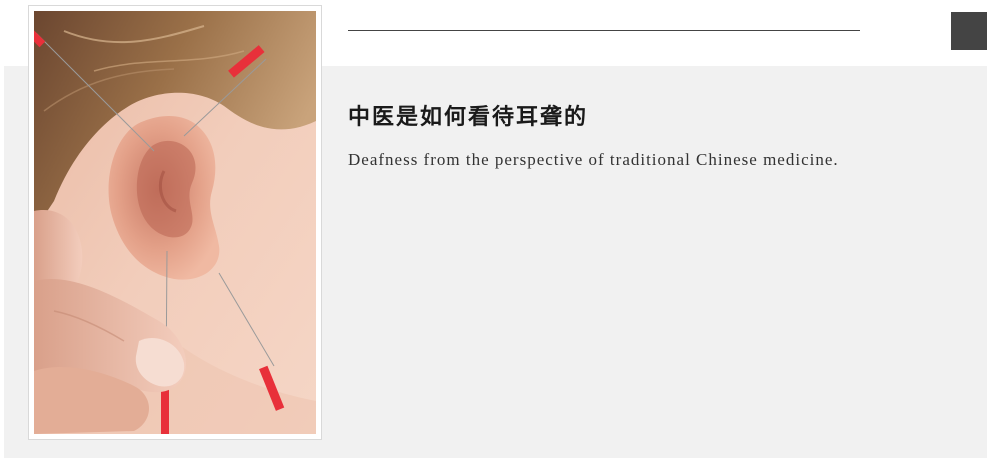  I want to click on header-divider, so click(604, 30).